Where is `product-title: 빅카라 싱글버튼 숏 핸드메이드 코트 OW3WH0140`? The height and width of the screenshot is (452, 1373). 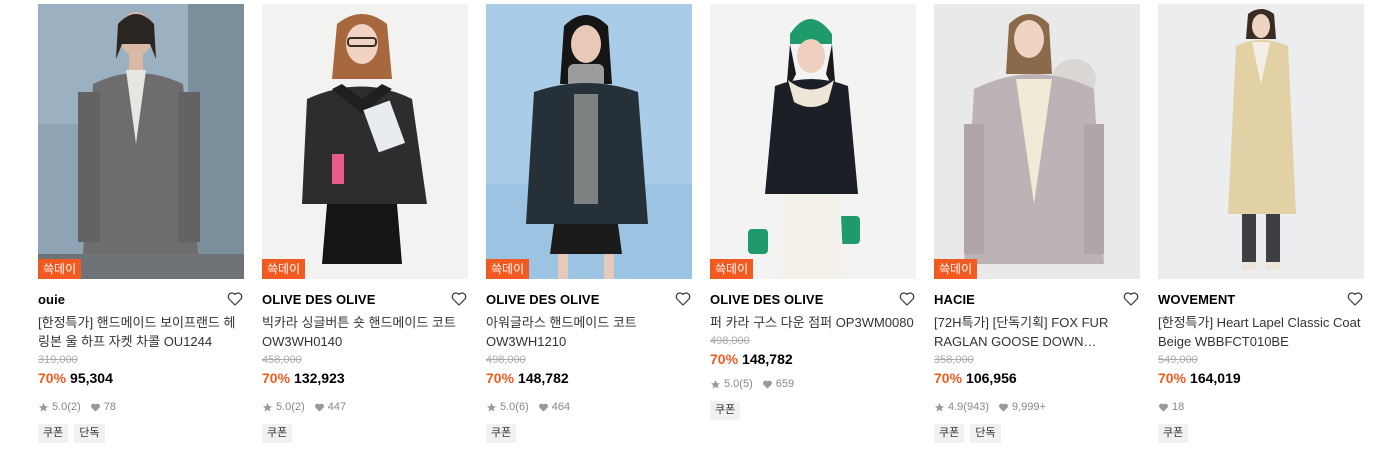
product-title: 빅카라 싱글버튼 숏 핸드메이드 코트 OW3WH0140 is located at coordinates (365, 332).